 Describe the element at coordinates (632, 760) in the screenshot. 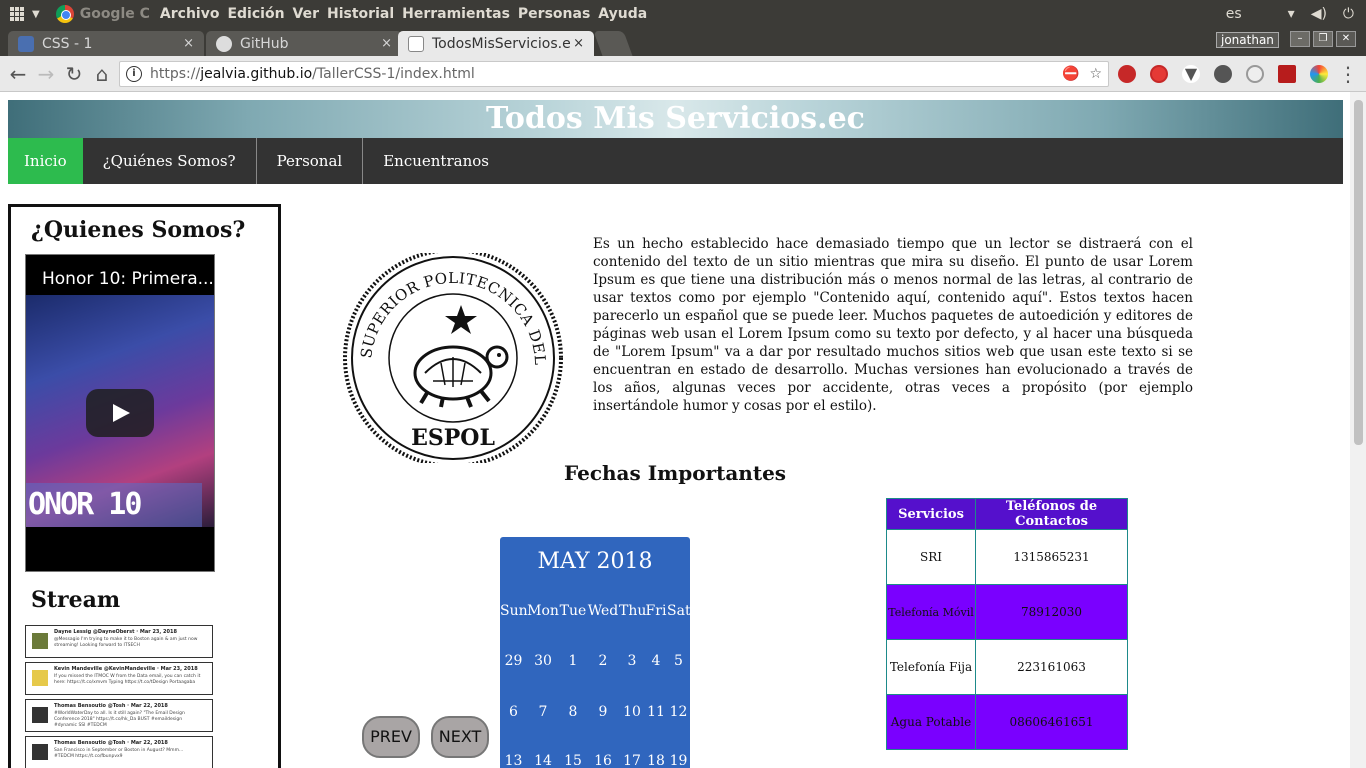

I see `calendar-day: 17` at that location.